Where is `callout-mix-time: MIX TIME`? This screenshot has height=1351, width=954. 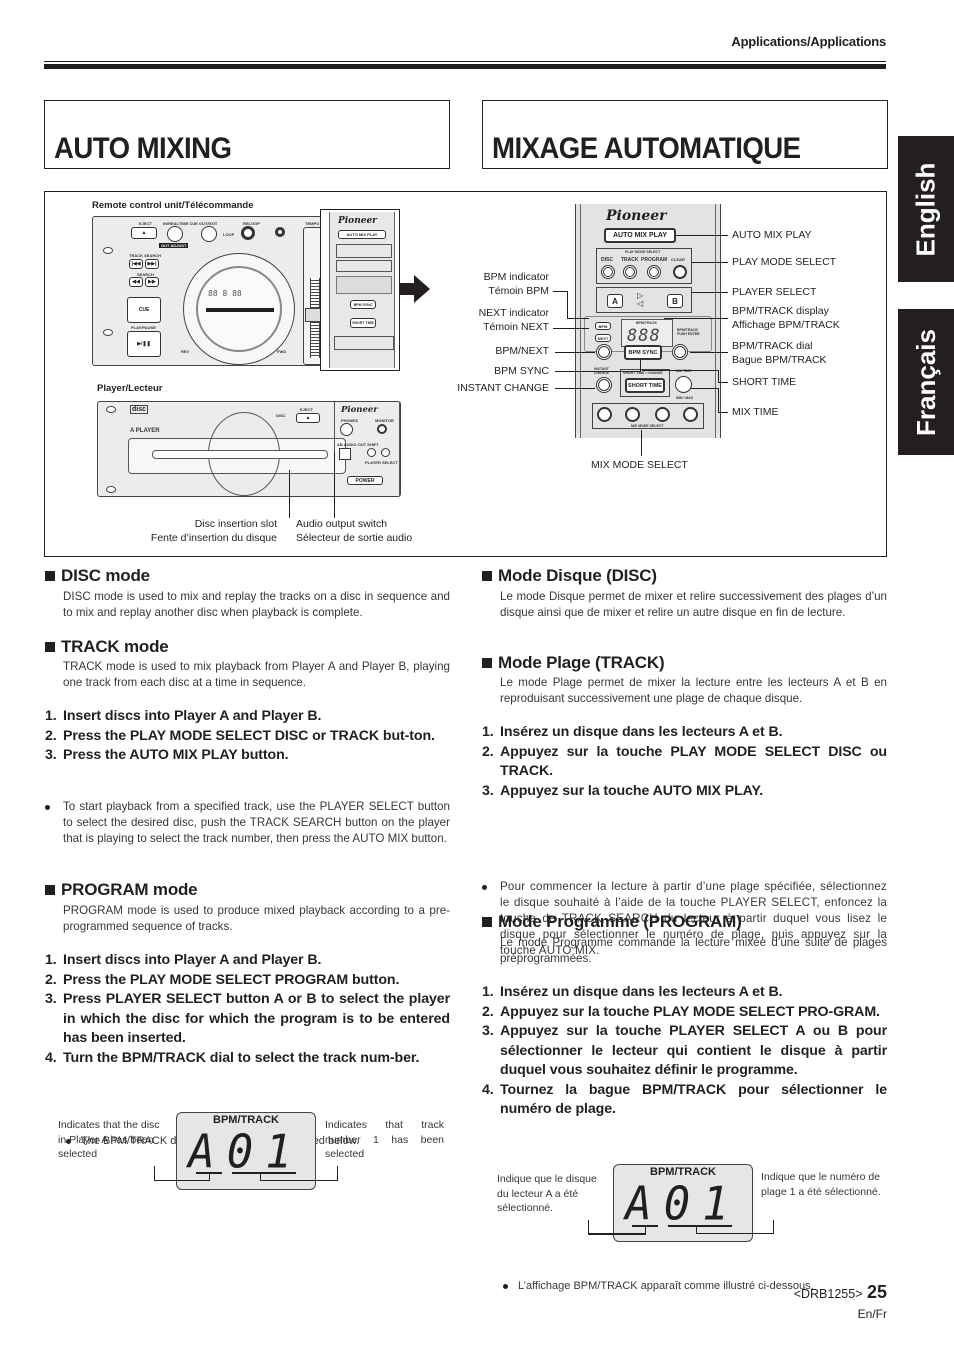
callout-mix-time: MIX TIME is located at coordinates (755, 412).